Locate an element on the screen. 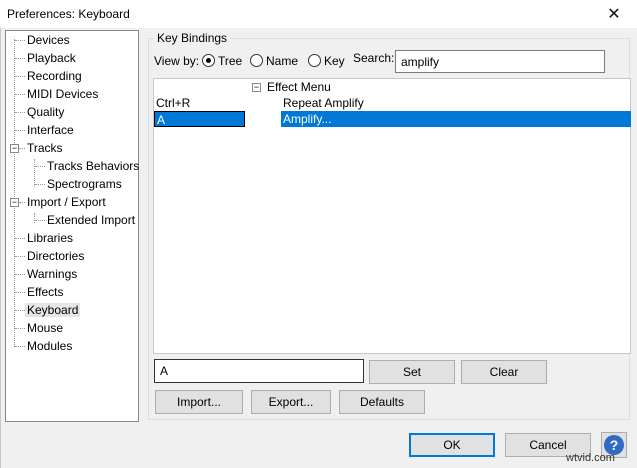  radio-tree-label: Tree is located at coordinates (230, 61).